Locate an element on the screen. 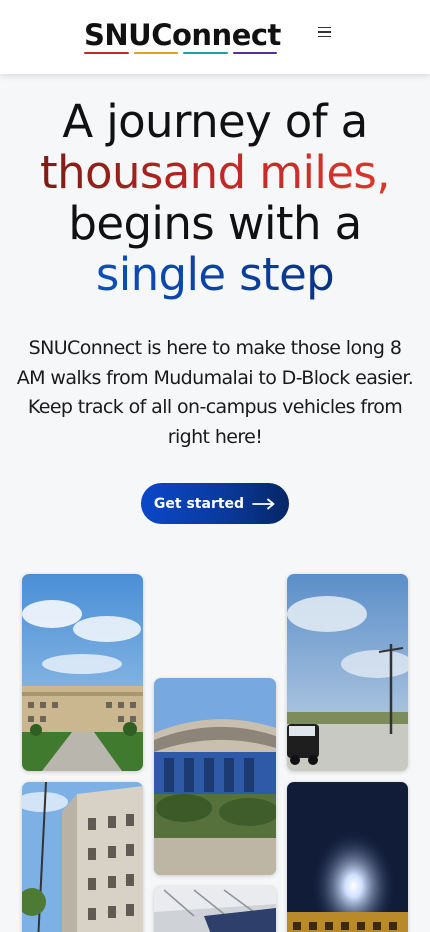 This screenshot has width=430, height=932. shuttle-vehicle-photo is located at coordinates (347, 672).